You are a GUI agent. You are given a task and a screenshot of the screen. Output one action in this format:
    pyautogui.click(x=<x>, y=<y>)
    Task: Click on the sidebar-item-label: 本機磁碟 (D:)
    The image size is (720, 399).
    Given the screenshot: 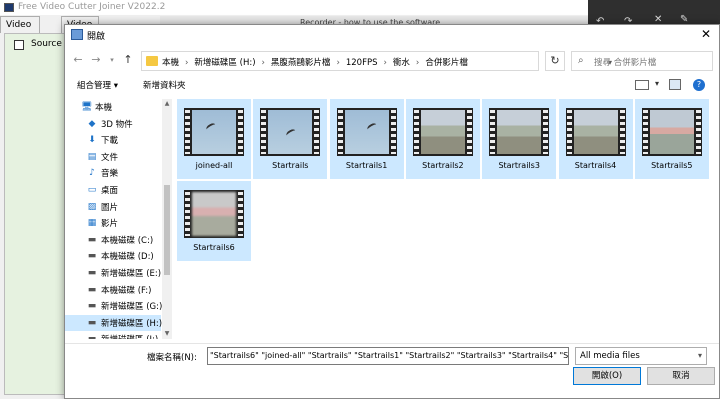 What is the action you would take?
    pyautogui.click(x=127, y=257)
    